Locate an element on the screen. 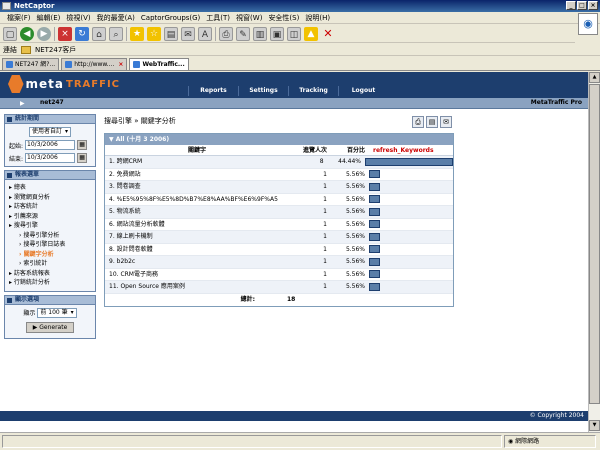  nav-tracking: Tracking is located at coordinates (313, 91).